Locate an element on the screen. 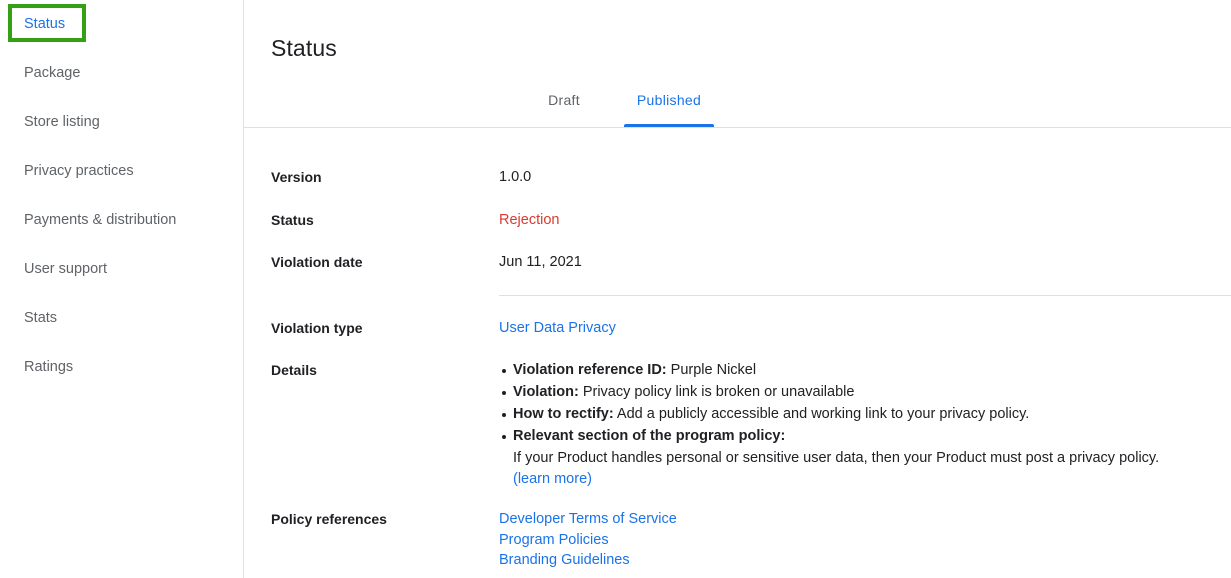 The image size is (1231, 578). violation-type-link: User Data Privacy is located at coordinates (557, 328).